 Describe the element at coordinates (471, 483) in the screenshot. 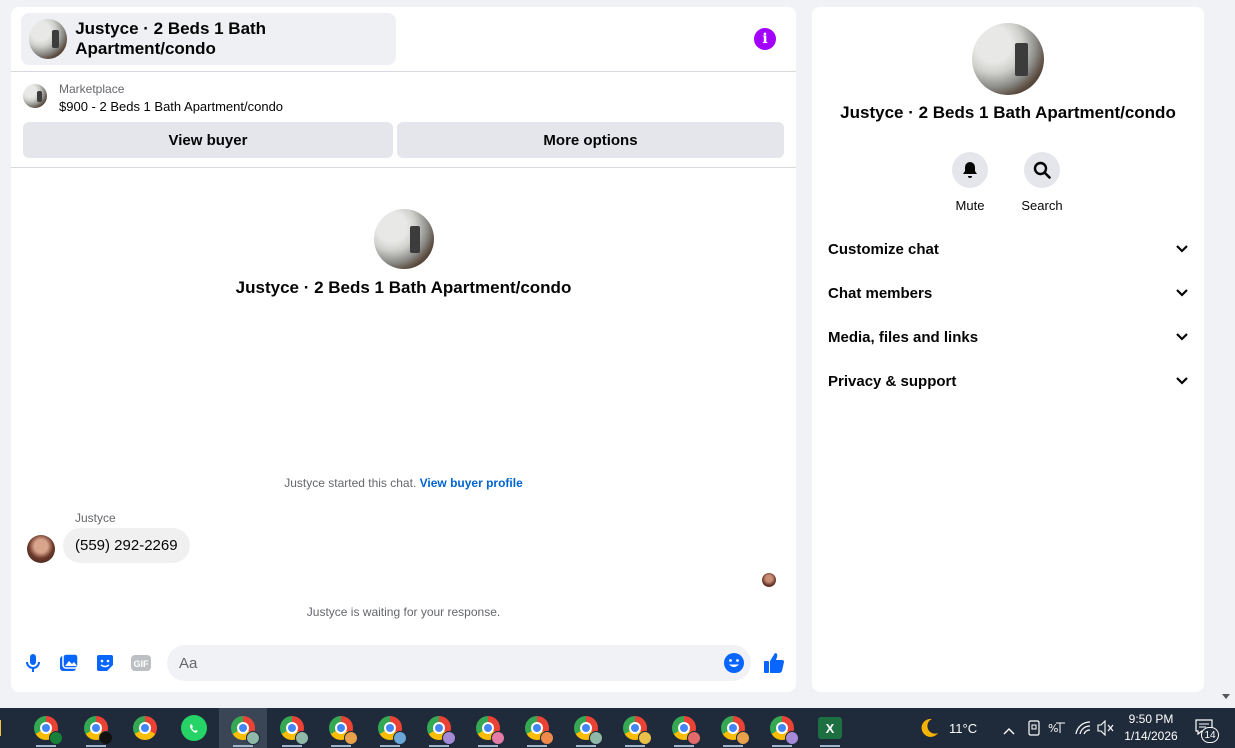

I see `view-buyer-profile-link: View buyer profile` at that location.